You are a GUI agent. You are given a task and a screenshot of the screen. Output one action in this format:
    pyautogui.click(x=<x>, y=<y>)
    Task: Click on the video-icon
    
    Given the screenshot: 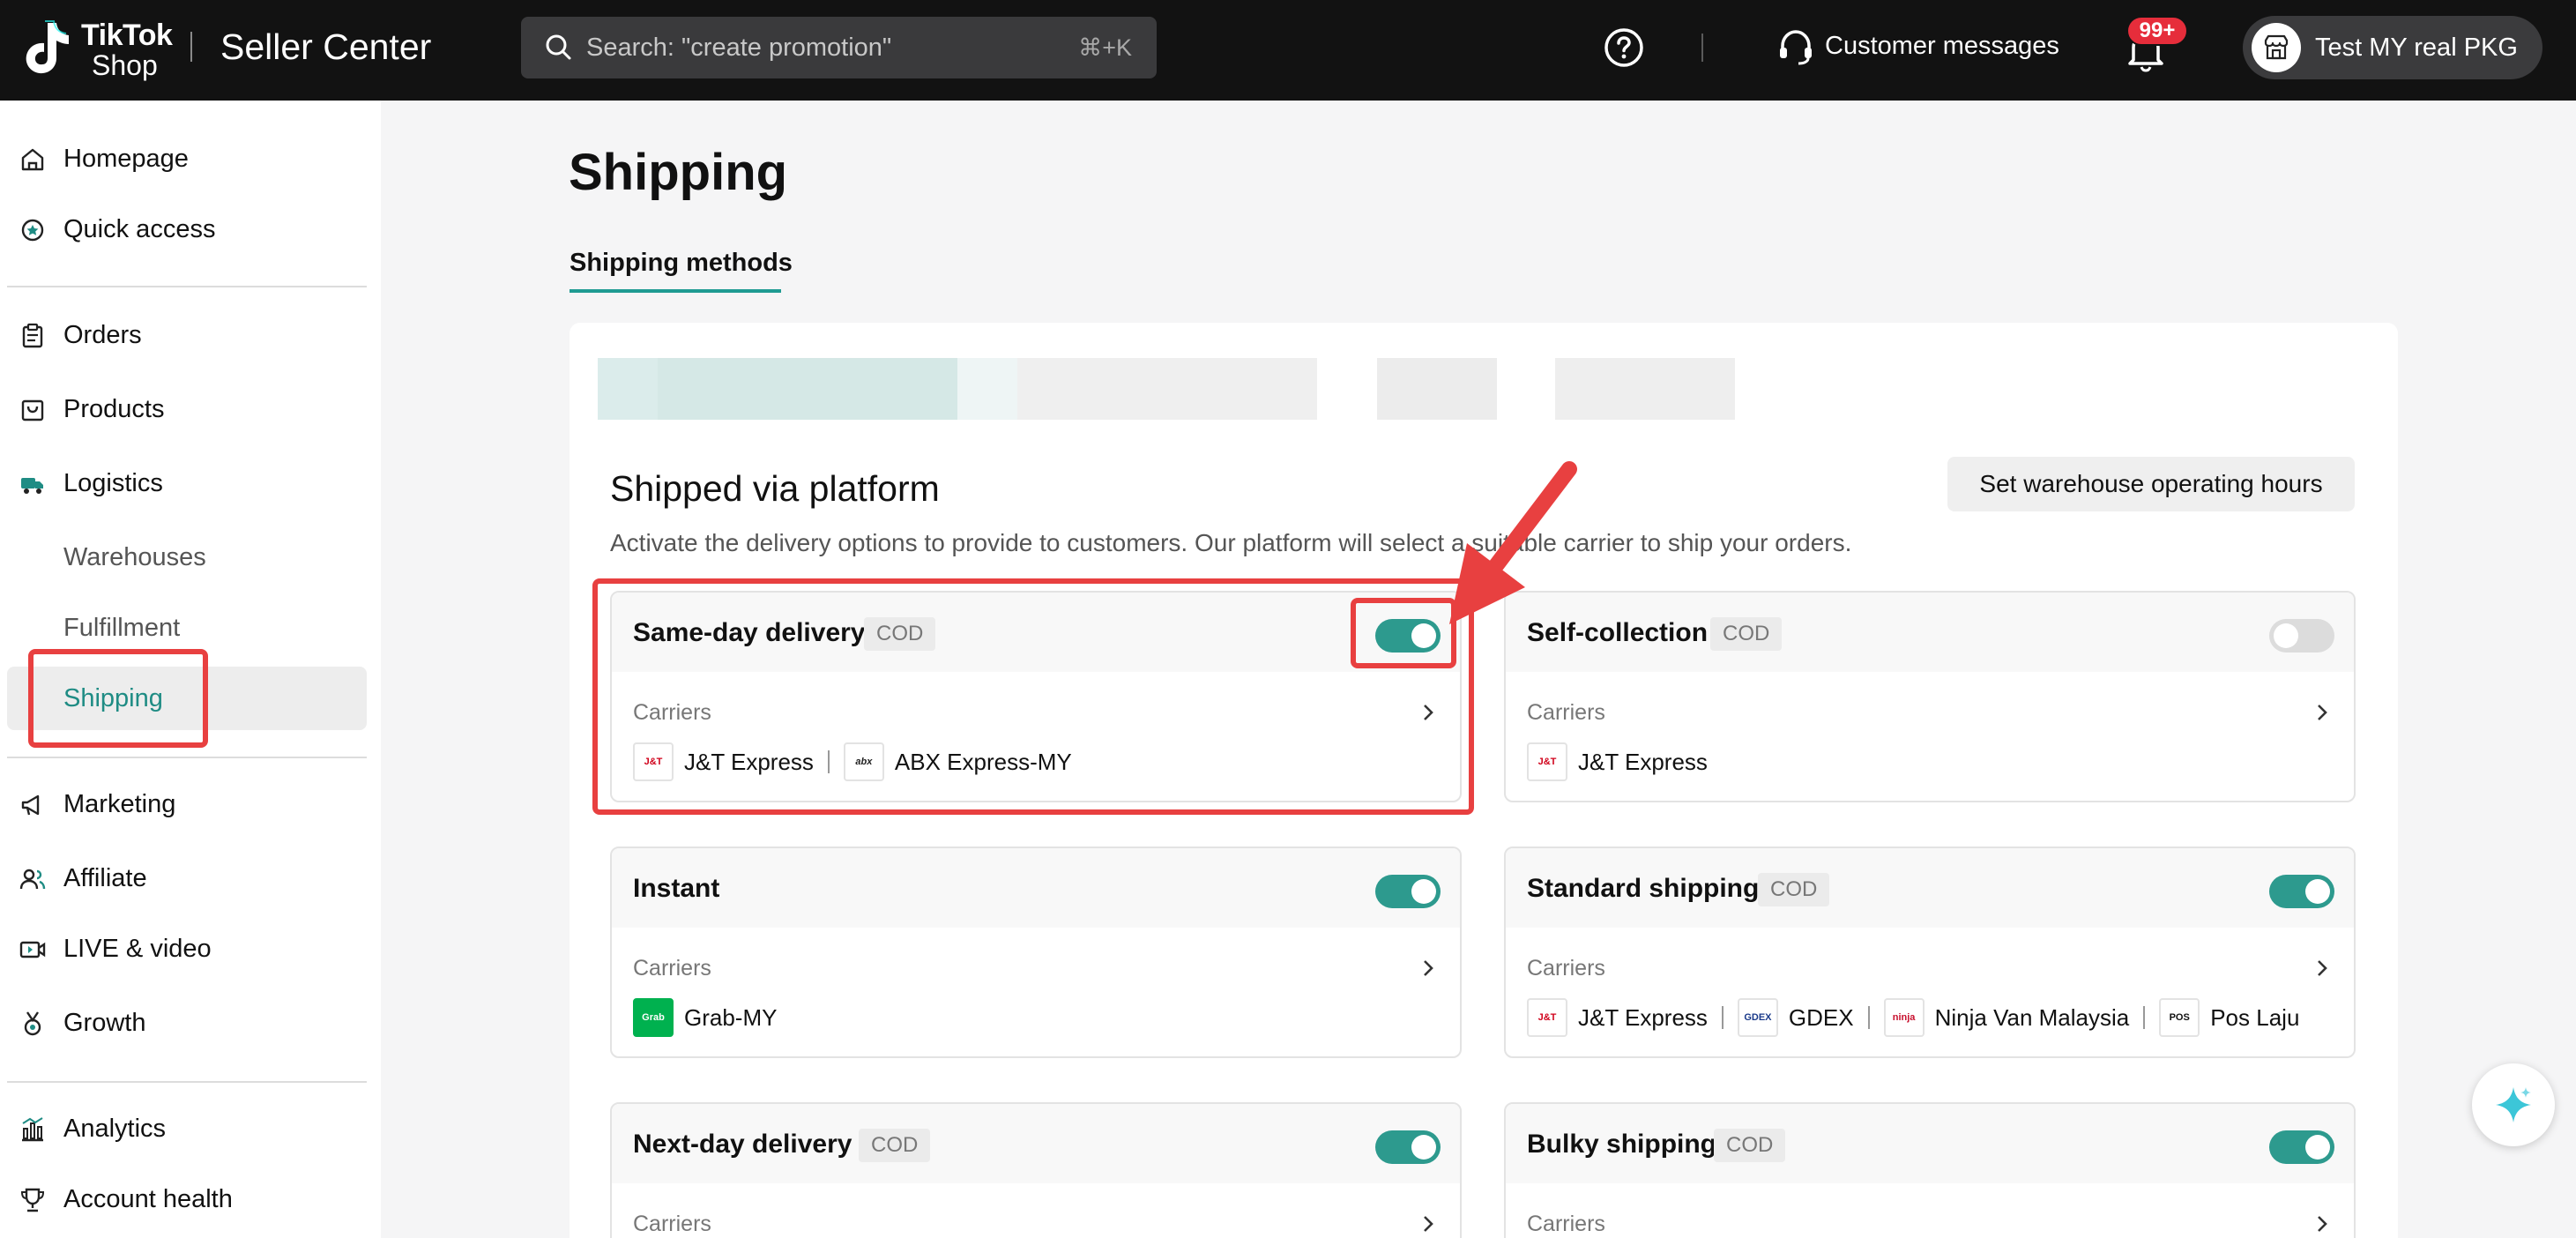 What is the action you would take?
    pyautogui.click(x=32, y=949)
    